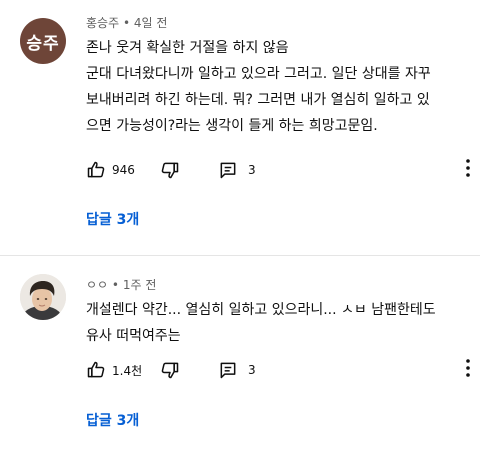 Image resolution: width=480 pixels, height=452 pixels. What do you see at coordinates (281, 370) in the screenshot?
I see `comment-actions: 1.4천 3` at bounding box center [281, 370].